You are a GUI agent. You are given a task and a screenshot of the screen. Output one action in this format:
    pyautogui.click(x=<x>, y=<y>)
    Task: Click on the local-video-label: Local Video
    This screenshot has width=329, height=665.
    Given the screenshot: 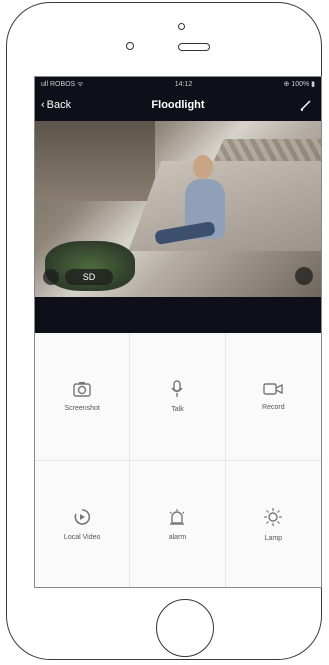 What is the action you would take?
    pyautogui.click(x=82, y=537)
    